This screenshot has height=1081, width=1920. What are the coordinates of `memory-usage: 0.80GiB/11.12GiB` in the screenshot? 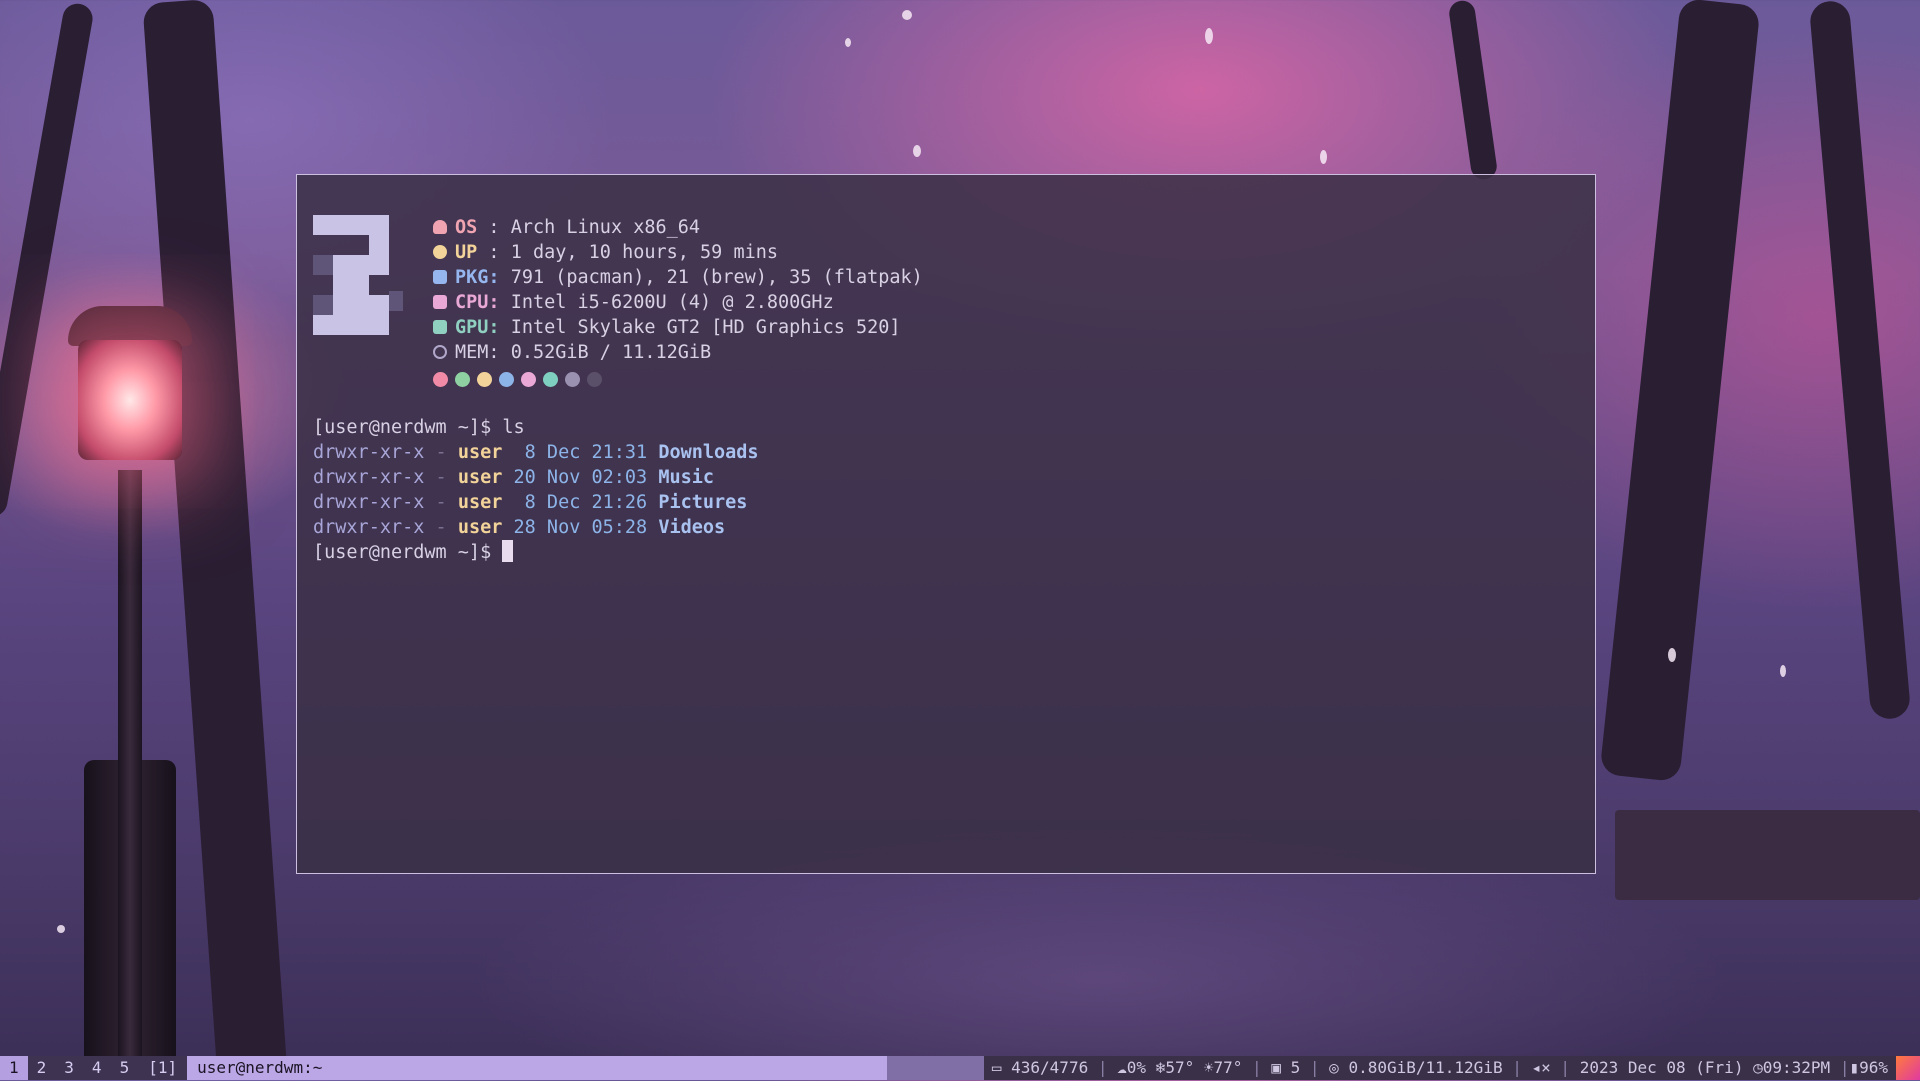 It's located at (1425, 1067).